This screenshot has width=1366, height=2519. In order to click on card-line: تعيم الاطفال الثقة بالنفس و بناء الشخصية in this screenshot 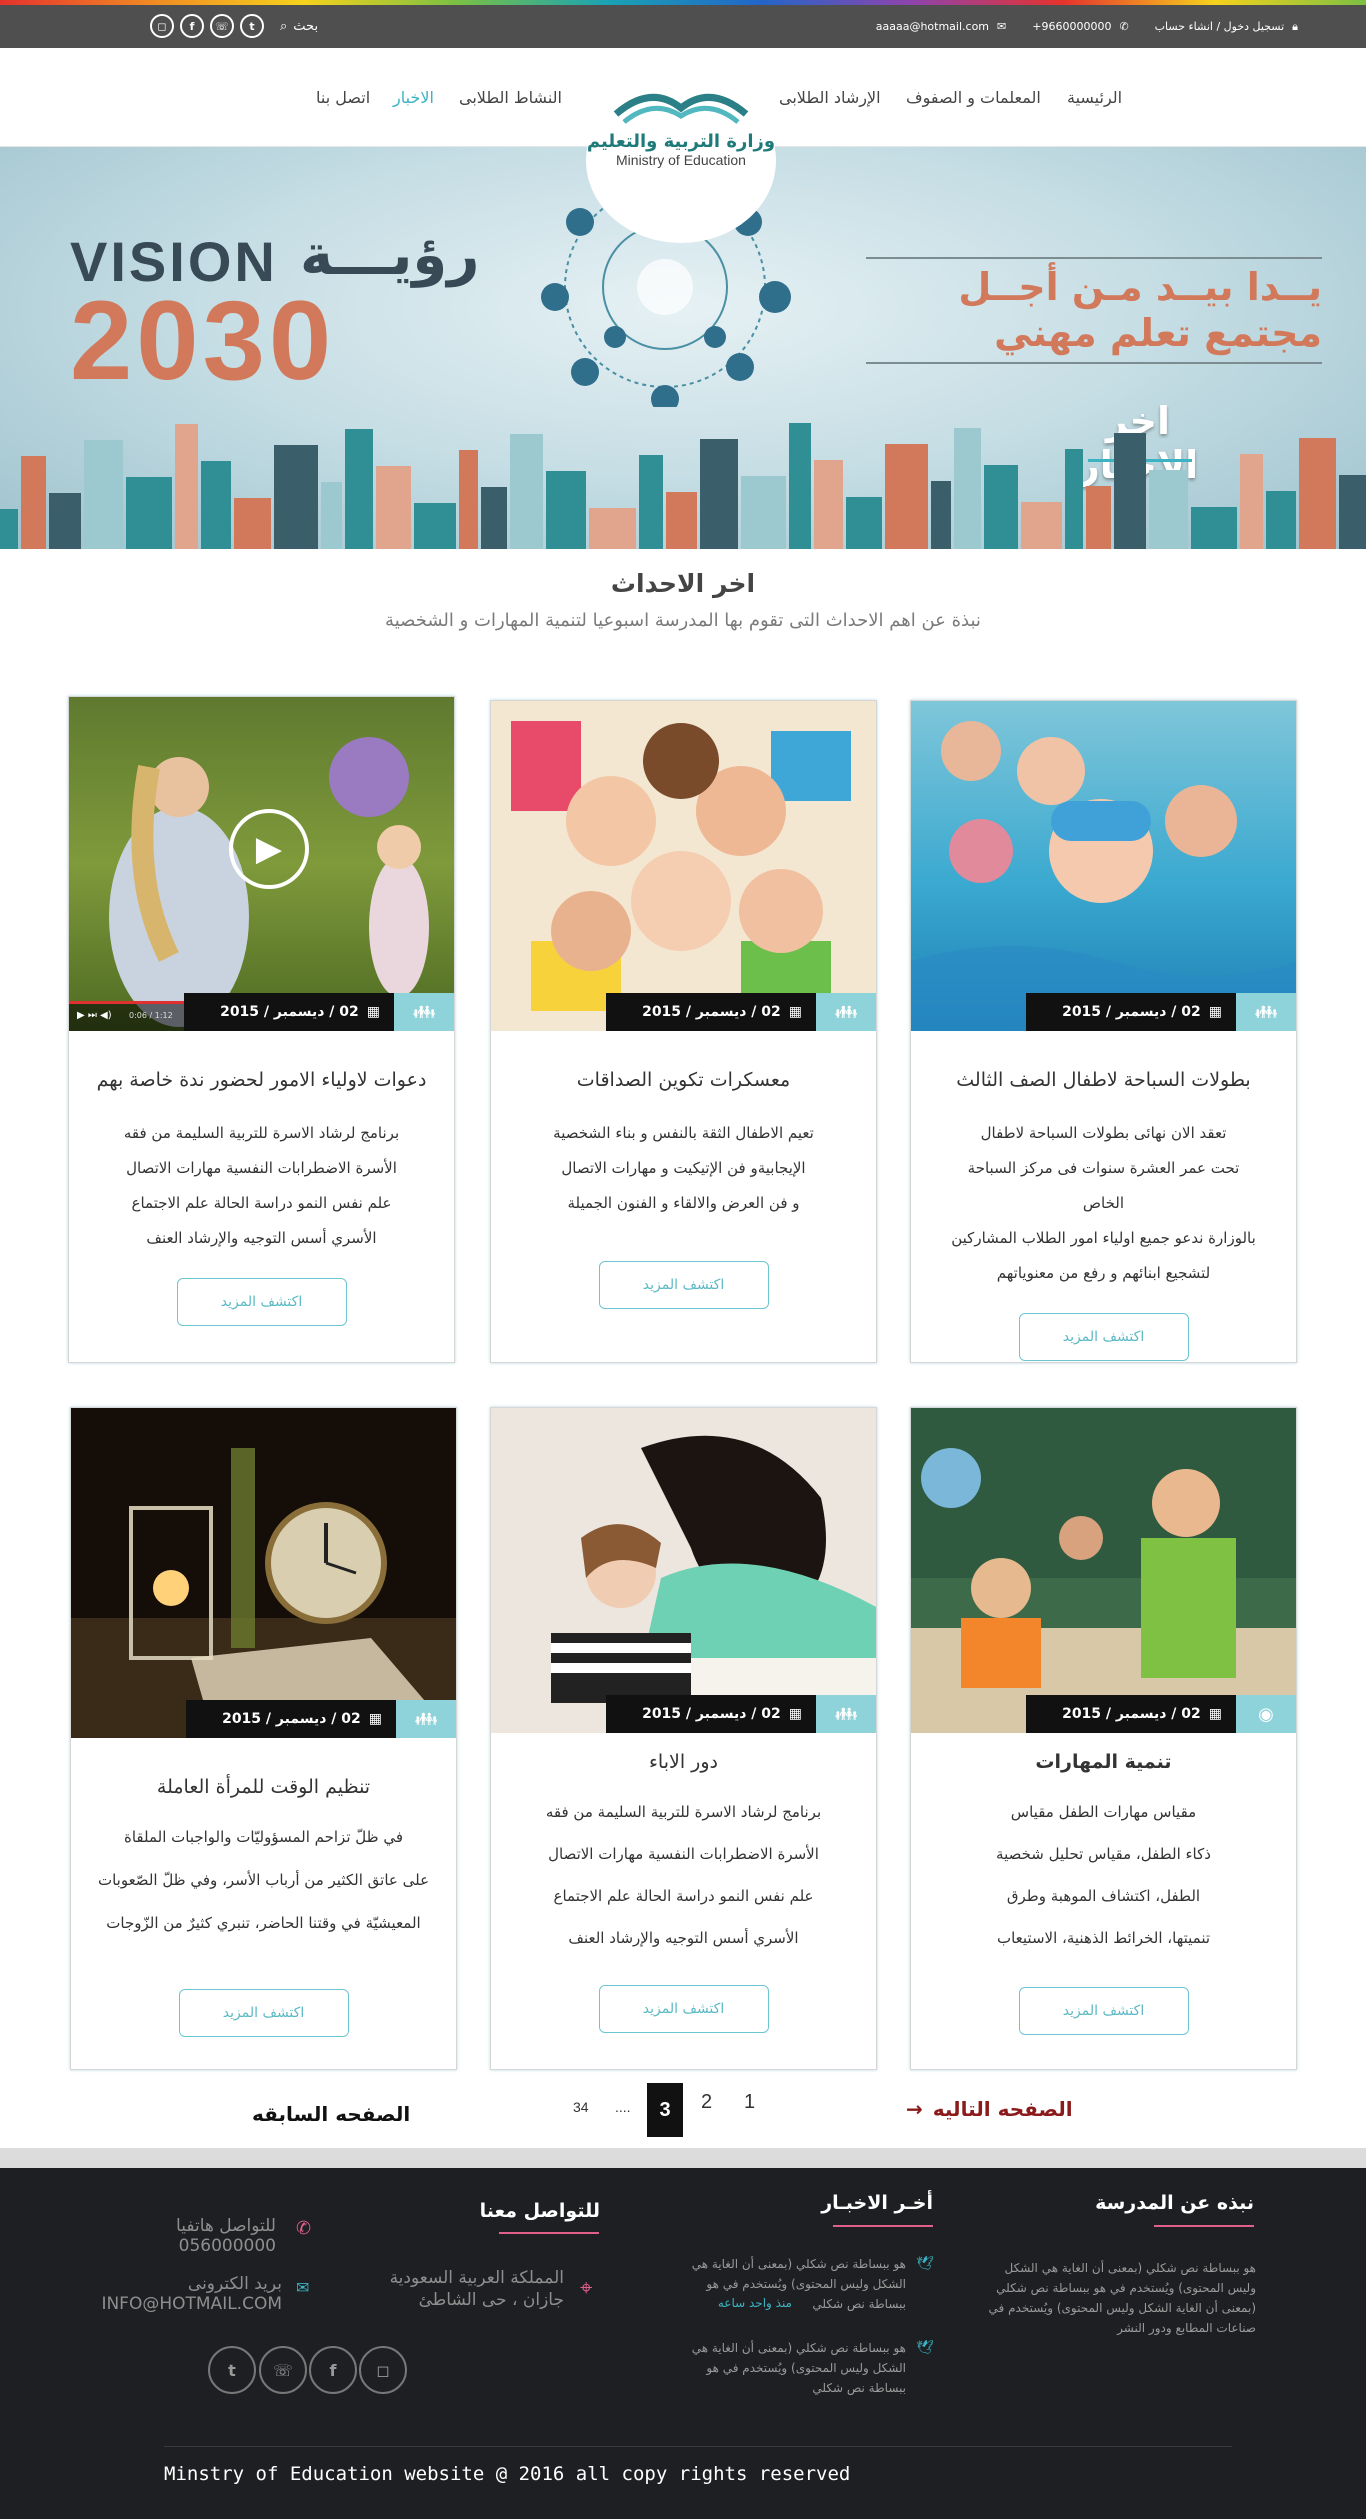, I will do `click(683, 1133)`.